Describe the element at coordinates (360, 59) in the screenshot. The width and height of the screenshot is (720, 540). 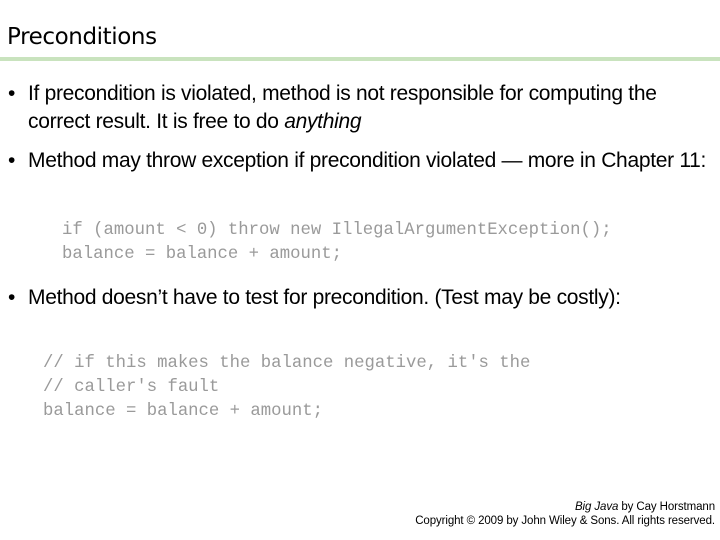
I see `title-divider` at that location.